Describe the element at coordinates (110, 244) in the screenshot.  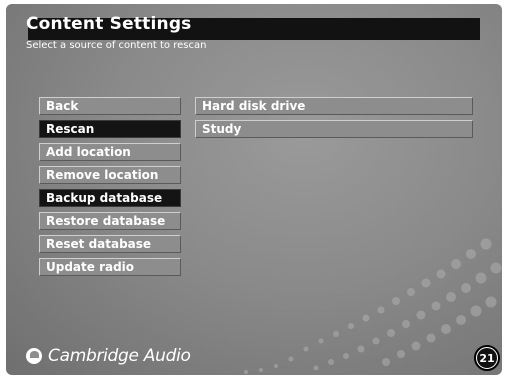
I see `menu-item-reset-database: Reset database` at that location.